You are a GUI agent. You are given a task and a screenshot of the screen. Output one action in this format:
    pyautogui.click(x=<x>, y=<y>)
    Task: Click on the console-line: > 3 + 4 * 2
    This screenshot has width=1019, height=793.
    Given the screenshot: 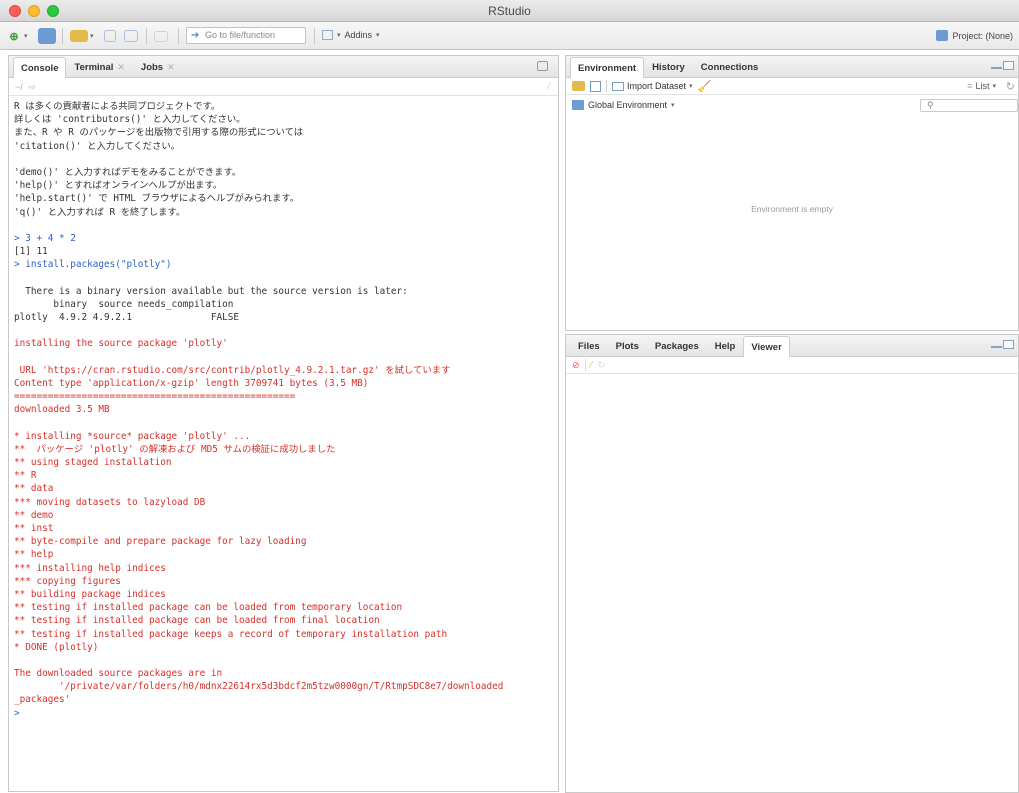 What is the action you would take?
    pyautogui.click(x=45, y=238)
    